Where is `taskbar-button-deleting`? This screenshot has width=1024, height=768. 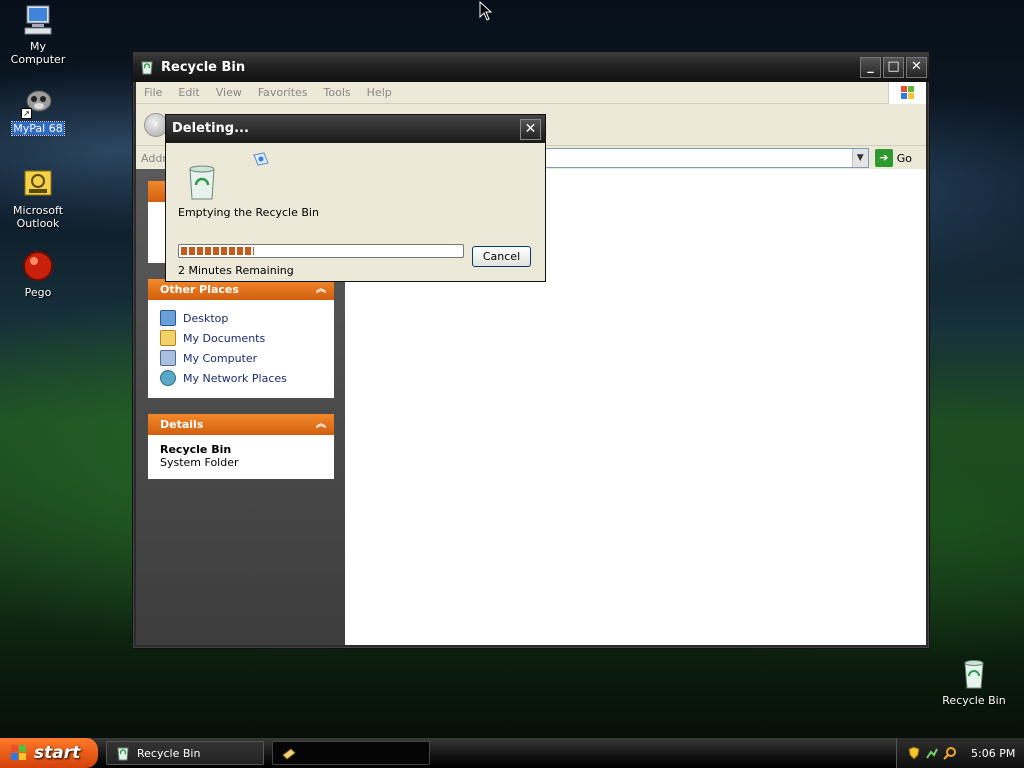 taskbar-button-deleting is located at coordinates (351, 753).